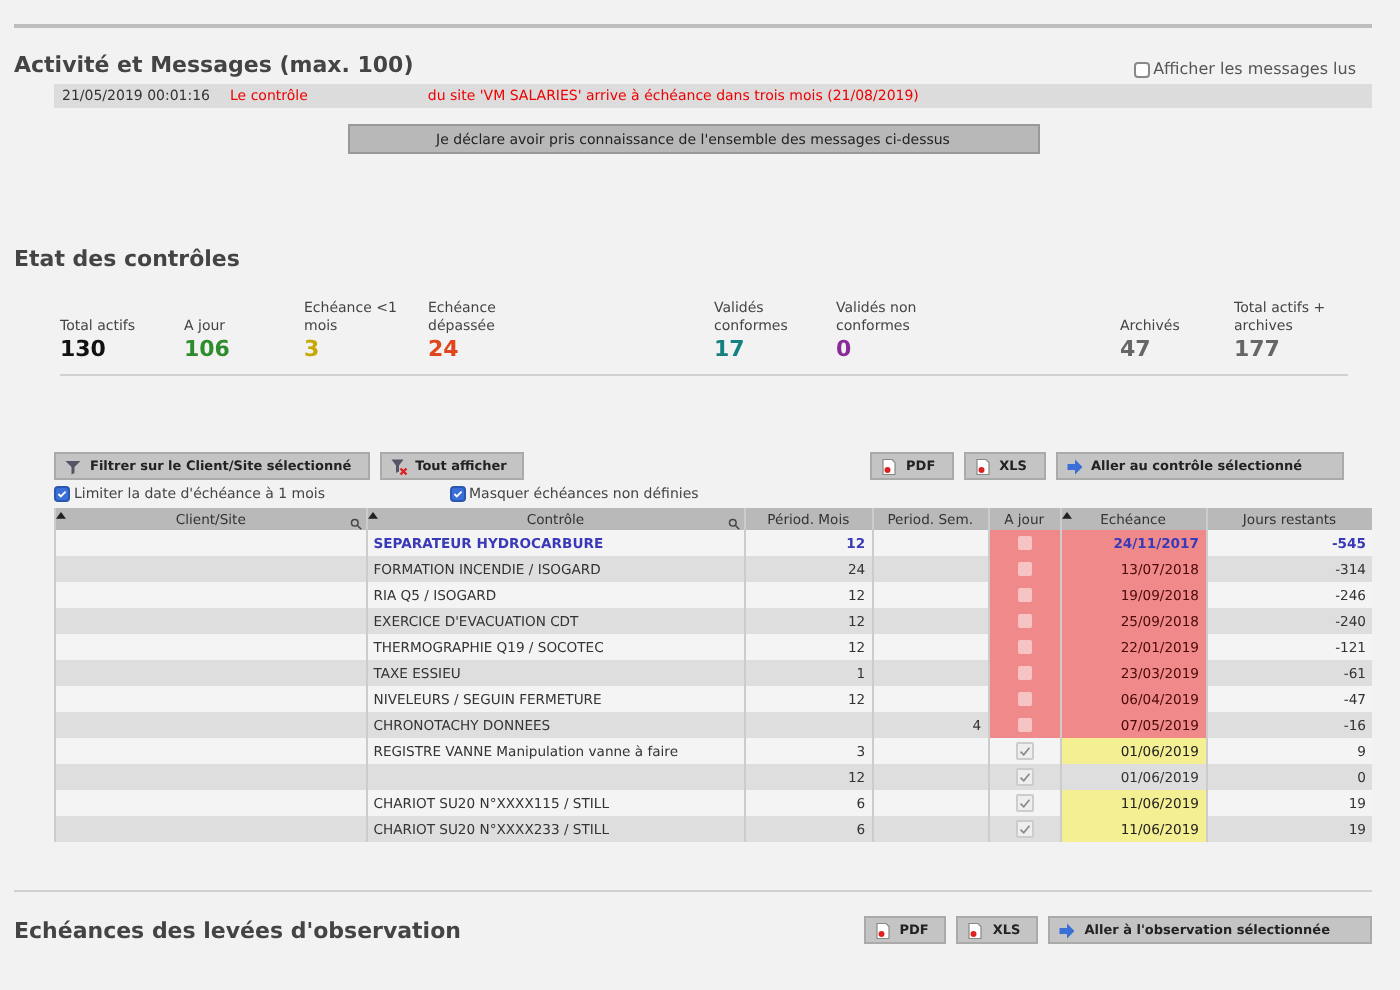  What do you see at coordinates (730, 349) in the screenshot?
I see `stat-value: 17` at bounding box center [730, 349].